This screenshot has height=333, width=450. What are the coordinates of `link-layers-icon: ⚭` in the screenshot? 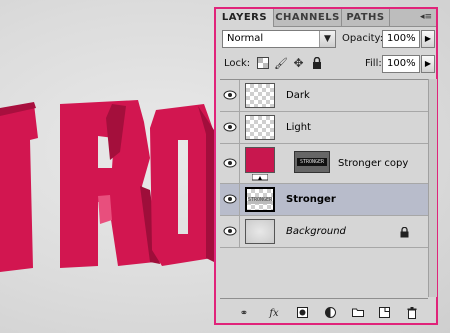 It's located at (244, 314).